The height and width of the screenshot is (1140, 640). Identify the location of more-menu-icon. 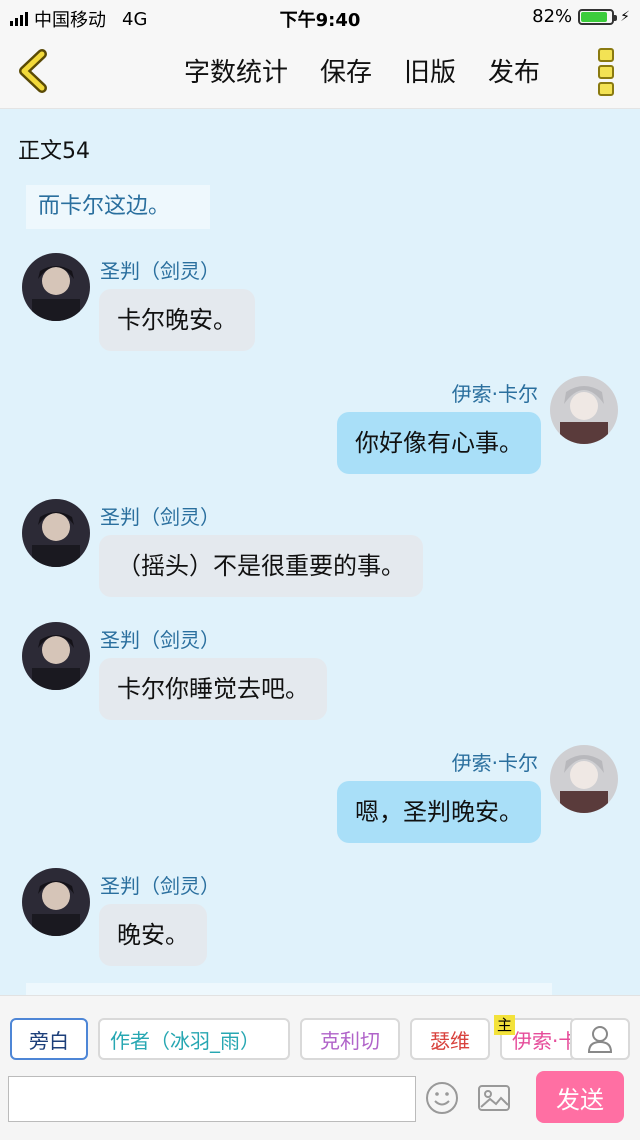
(608, 72).